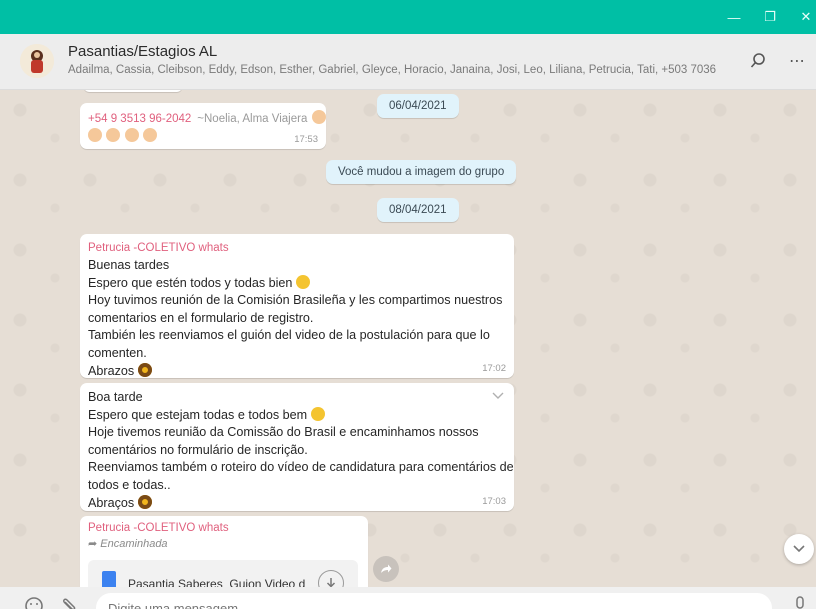 This screenshot has width=816, height=609. I want to click on message-sender: +54 9 3513 96-2042, so click(139, 119).